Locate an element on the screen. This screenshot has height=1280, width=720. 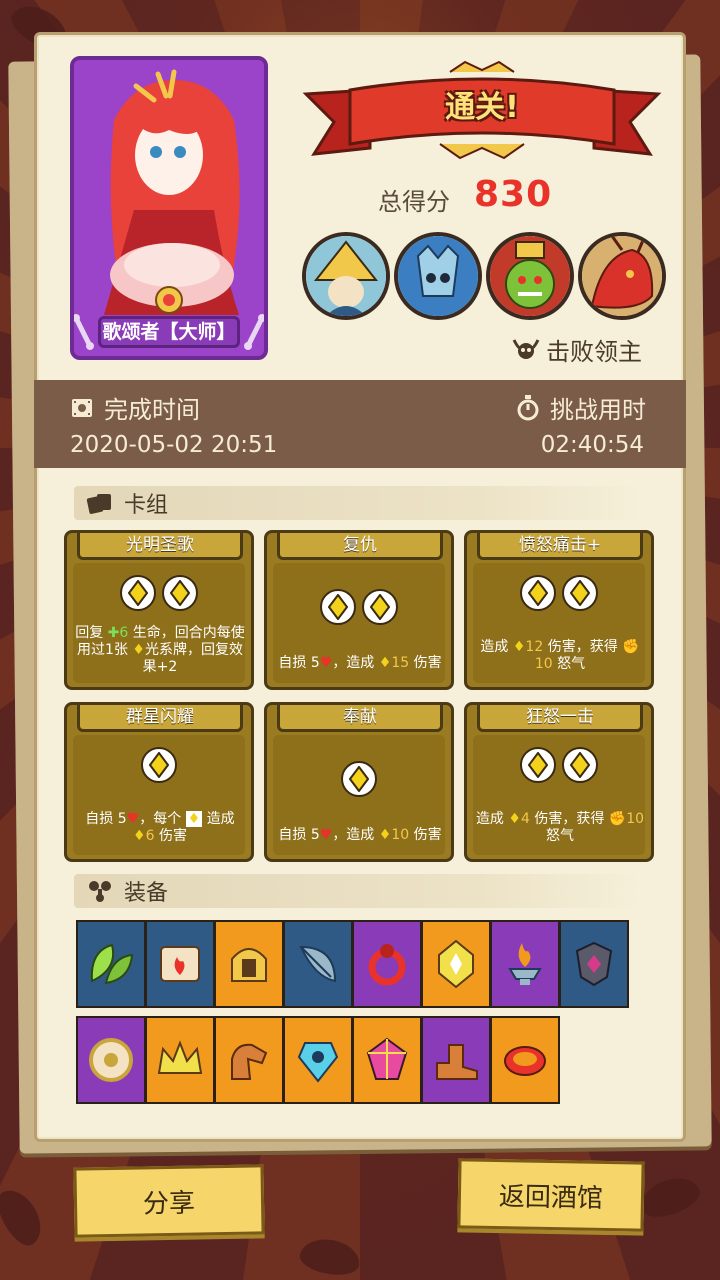
red-ring-icon is located at coordinates (387, 965).